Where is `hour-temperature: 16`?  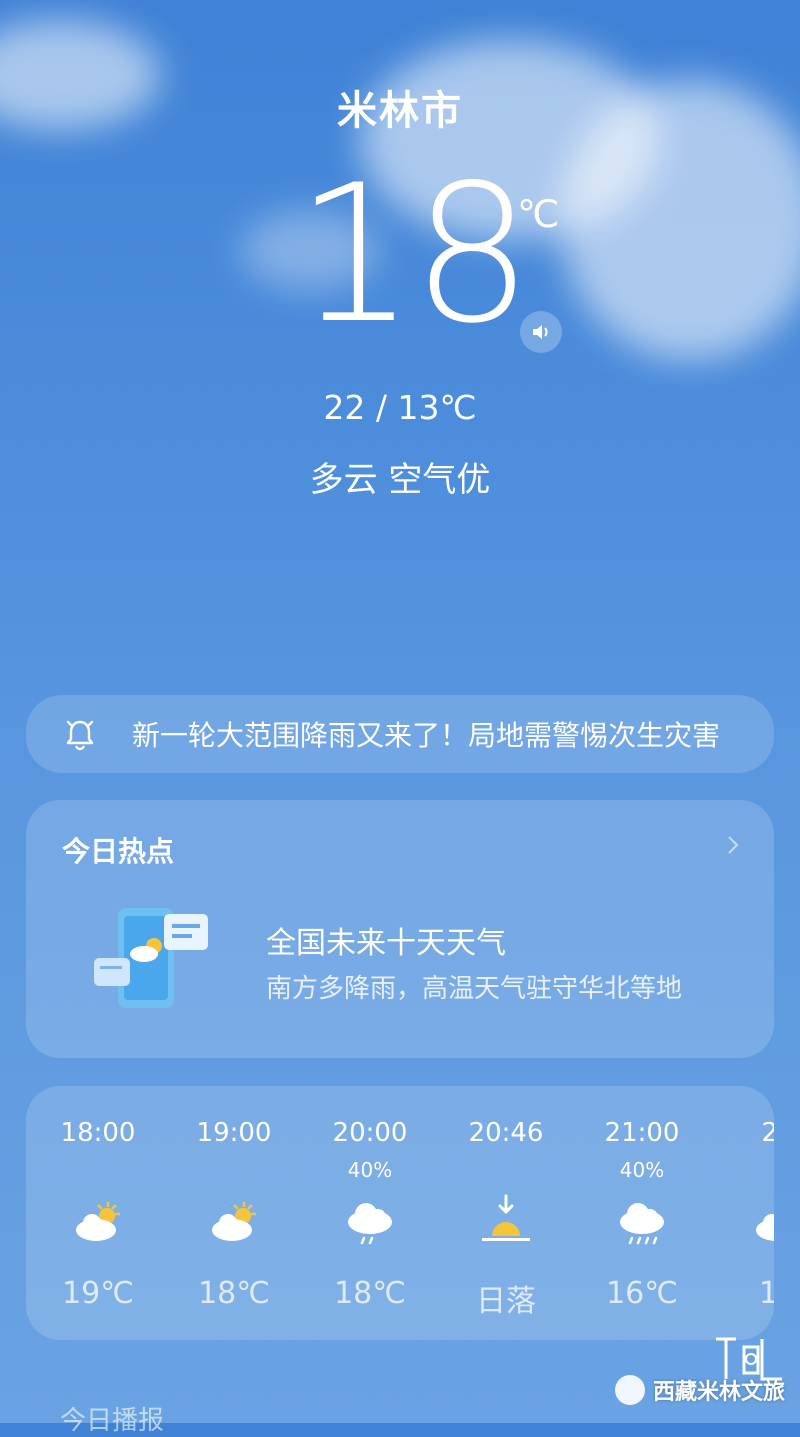
hour-temperature: 16 is located at coordinates (766, 1293).